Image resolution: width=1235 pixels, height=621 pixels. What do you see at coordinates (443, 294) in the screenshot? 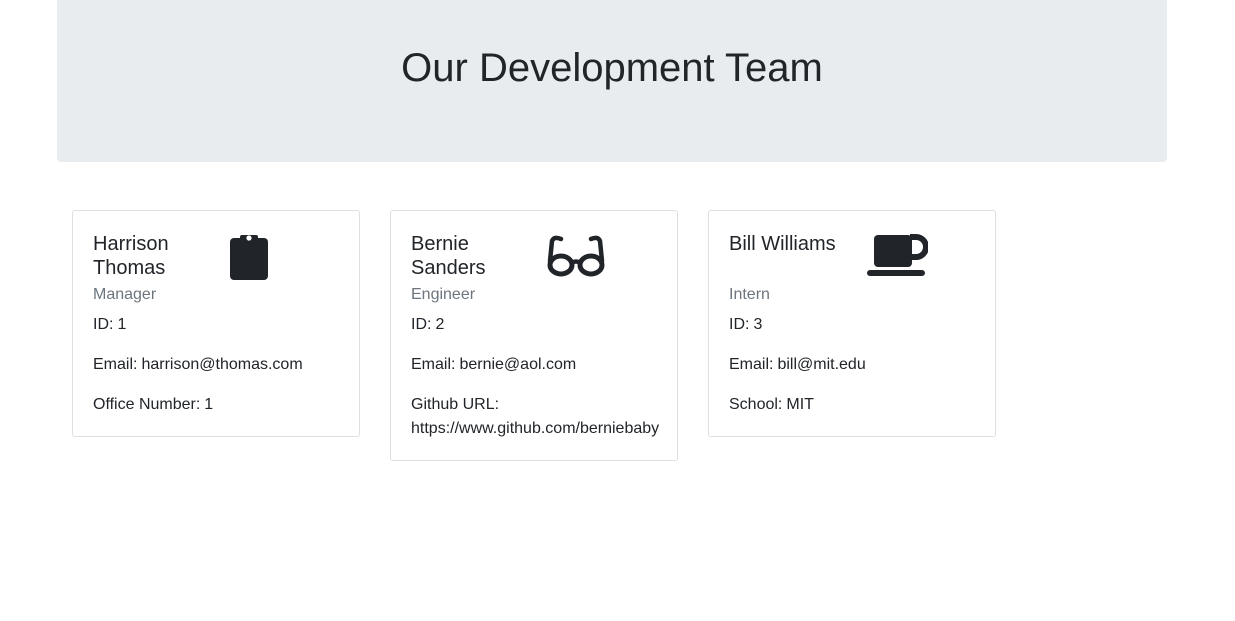
I see `employee-role: Engineer` at bounding box center [443, 294].